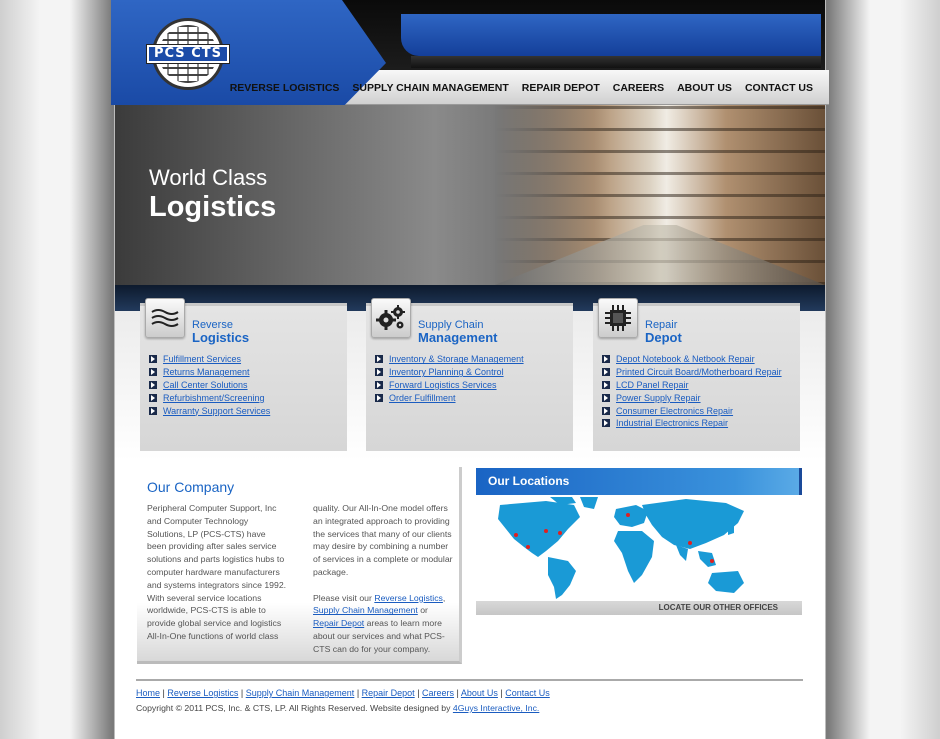 This screenshot has height=739, width=940. What do you see at coordinates (446, 372) in the screenshot?
I see `service-link: Inventory Planning & Control` at bounding box center [446, 372].